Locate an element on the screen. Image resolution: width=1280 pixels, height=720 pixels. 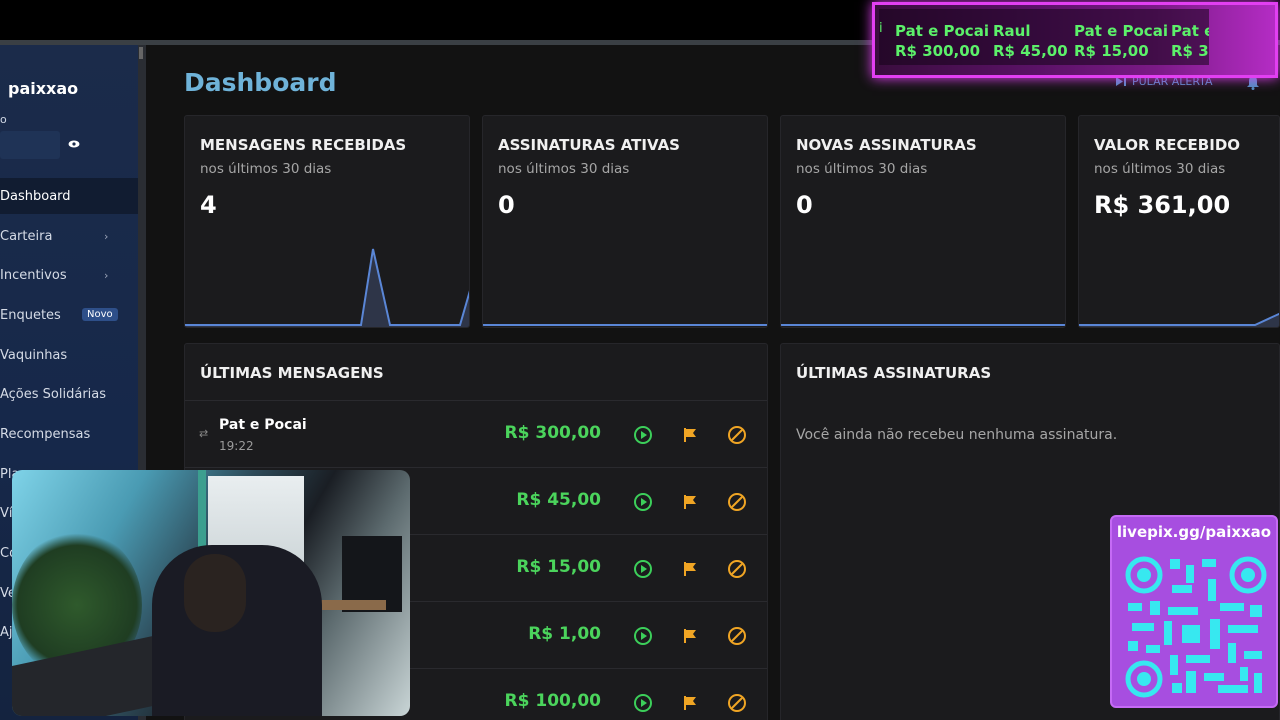
sidebar-username: paixxao is located at coordinates (43, 88).